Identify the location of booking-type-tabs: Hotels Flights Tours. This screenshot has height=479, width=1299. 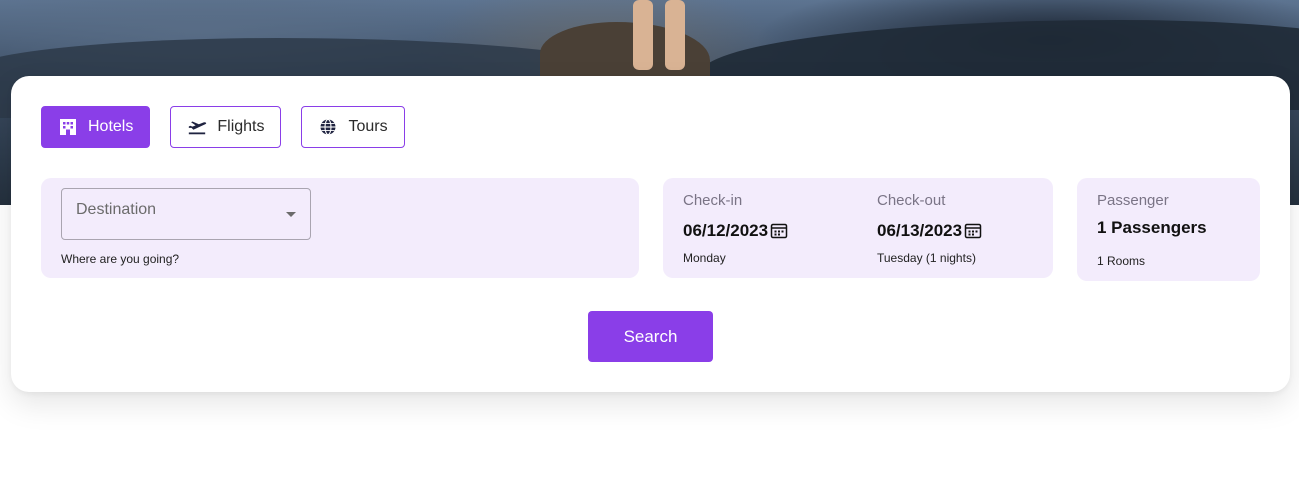
(223, 127).